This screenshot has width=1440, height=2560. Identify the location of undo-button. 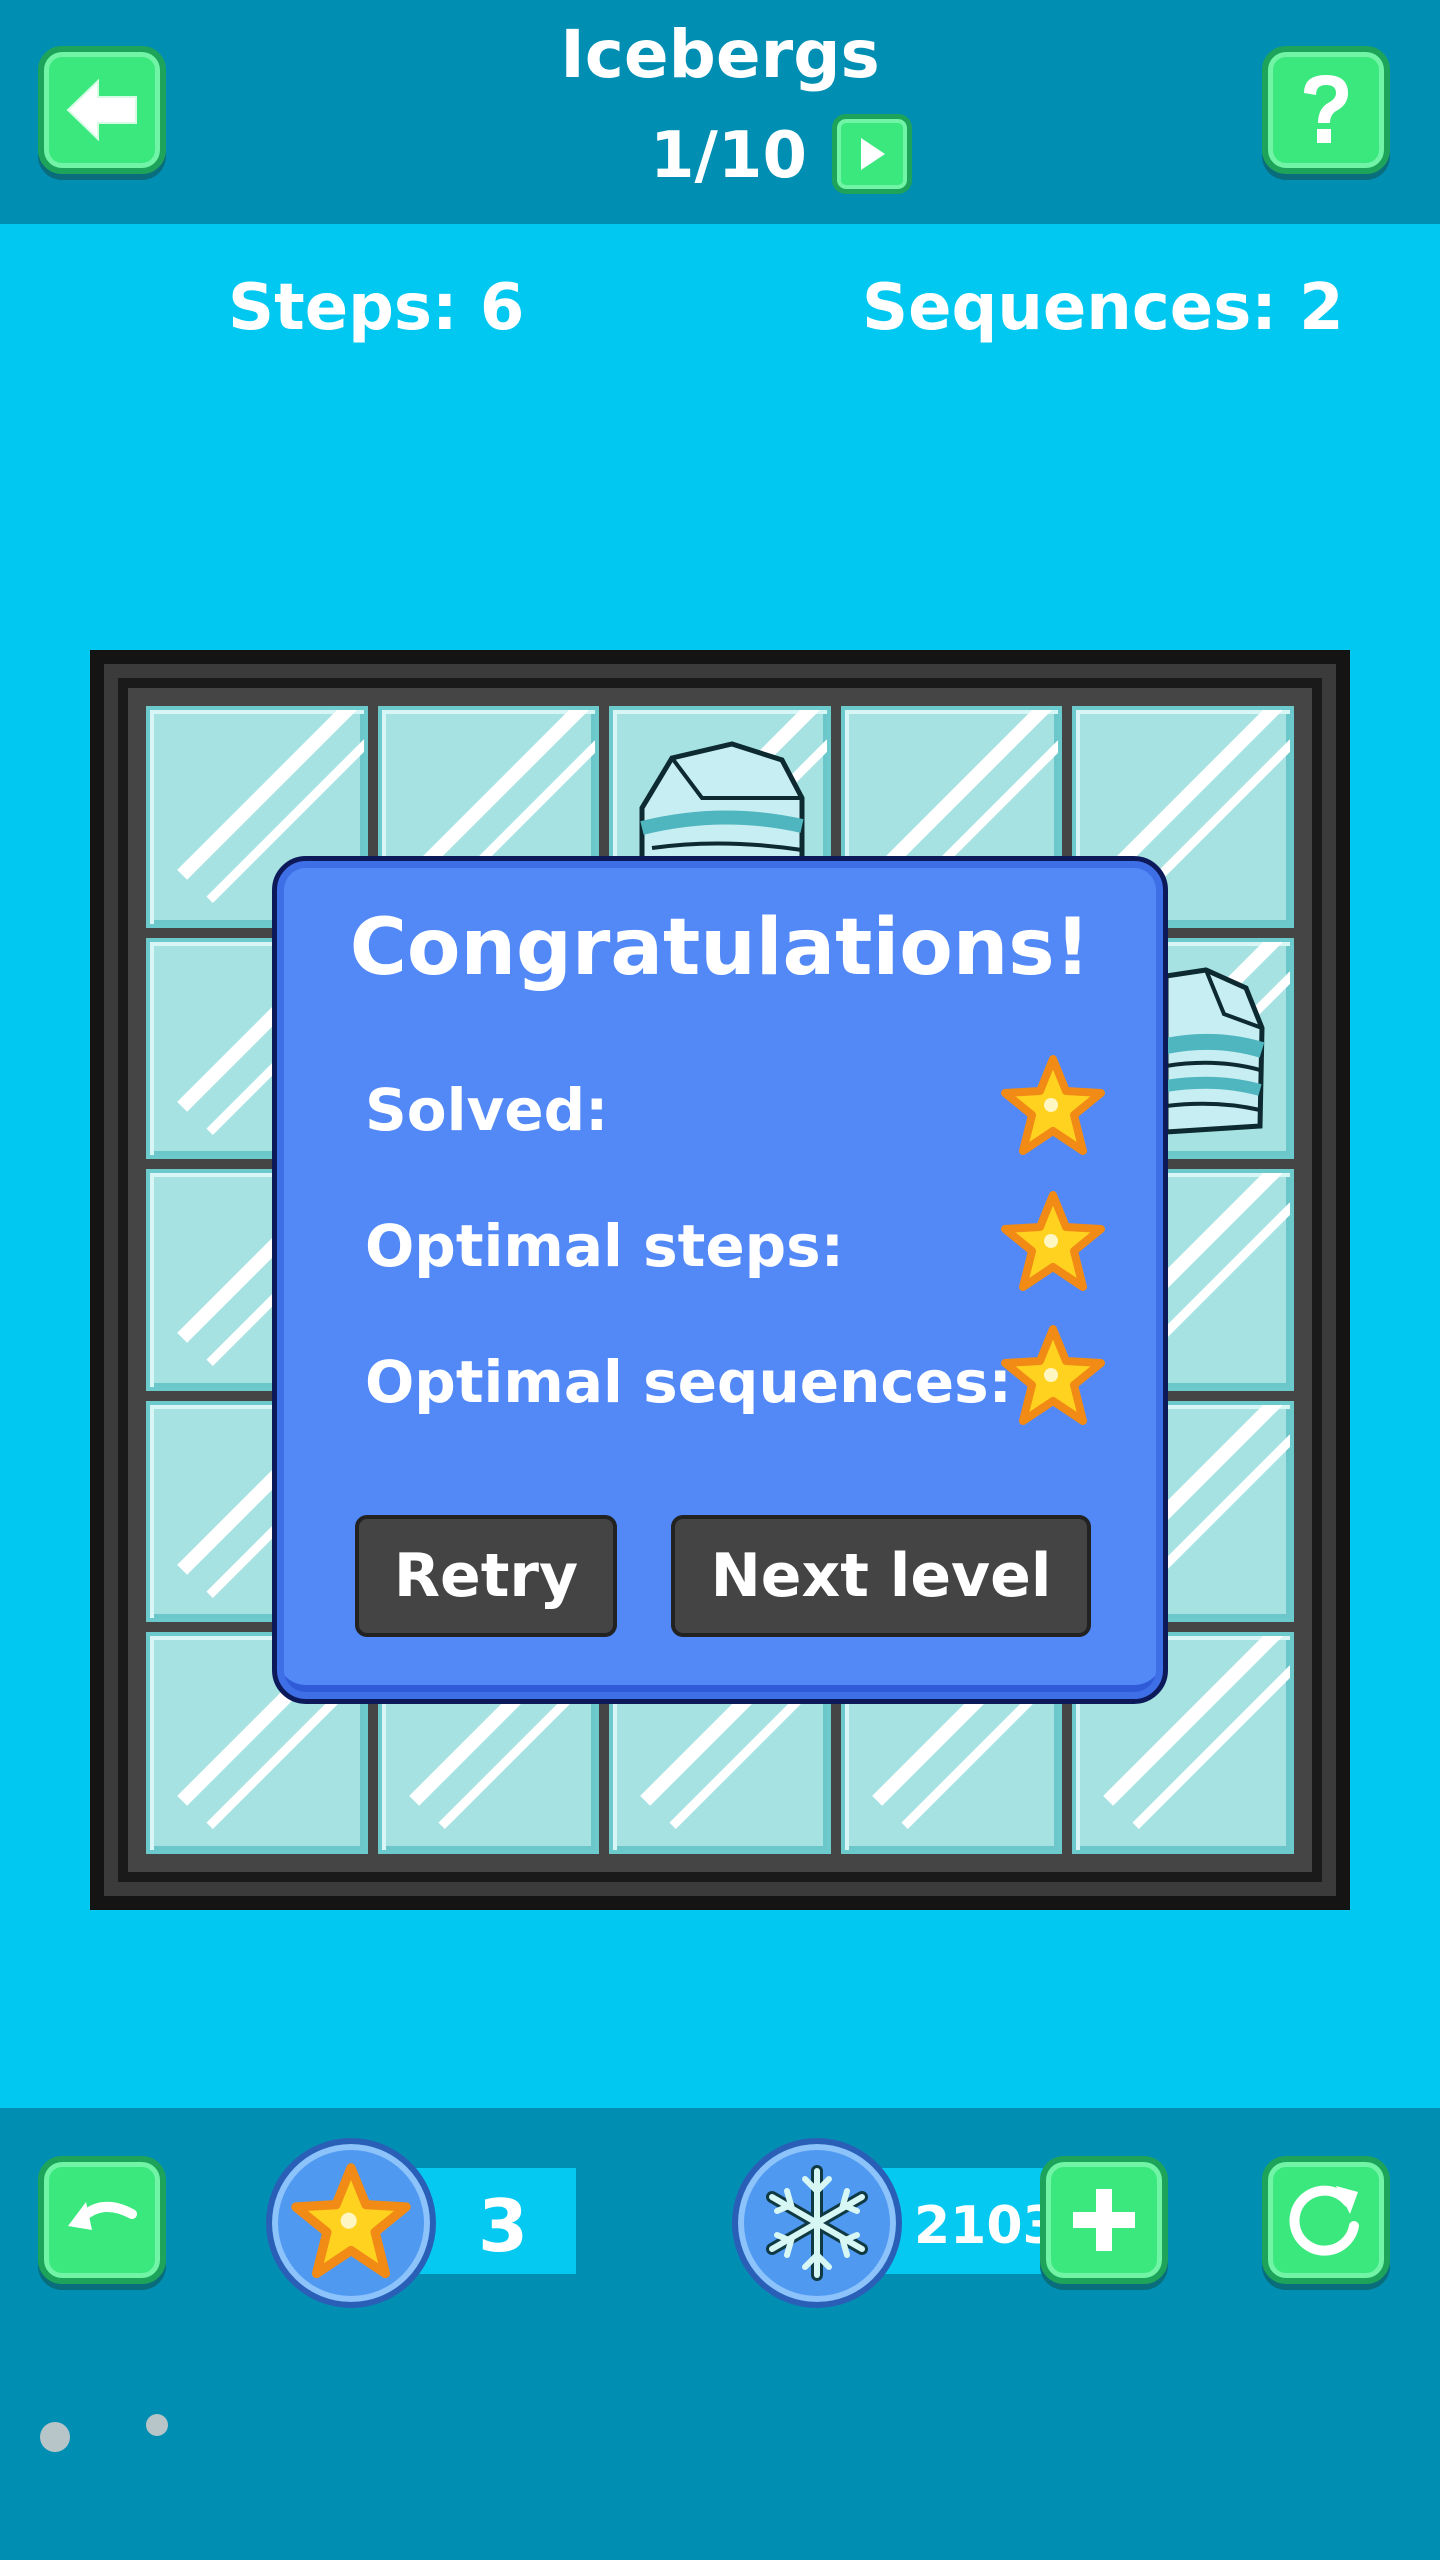
(102, 2220).